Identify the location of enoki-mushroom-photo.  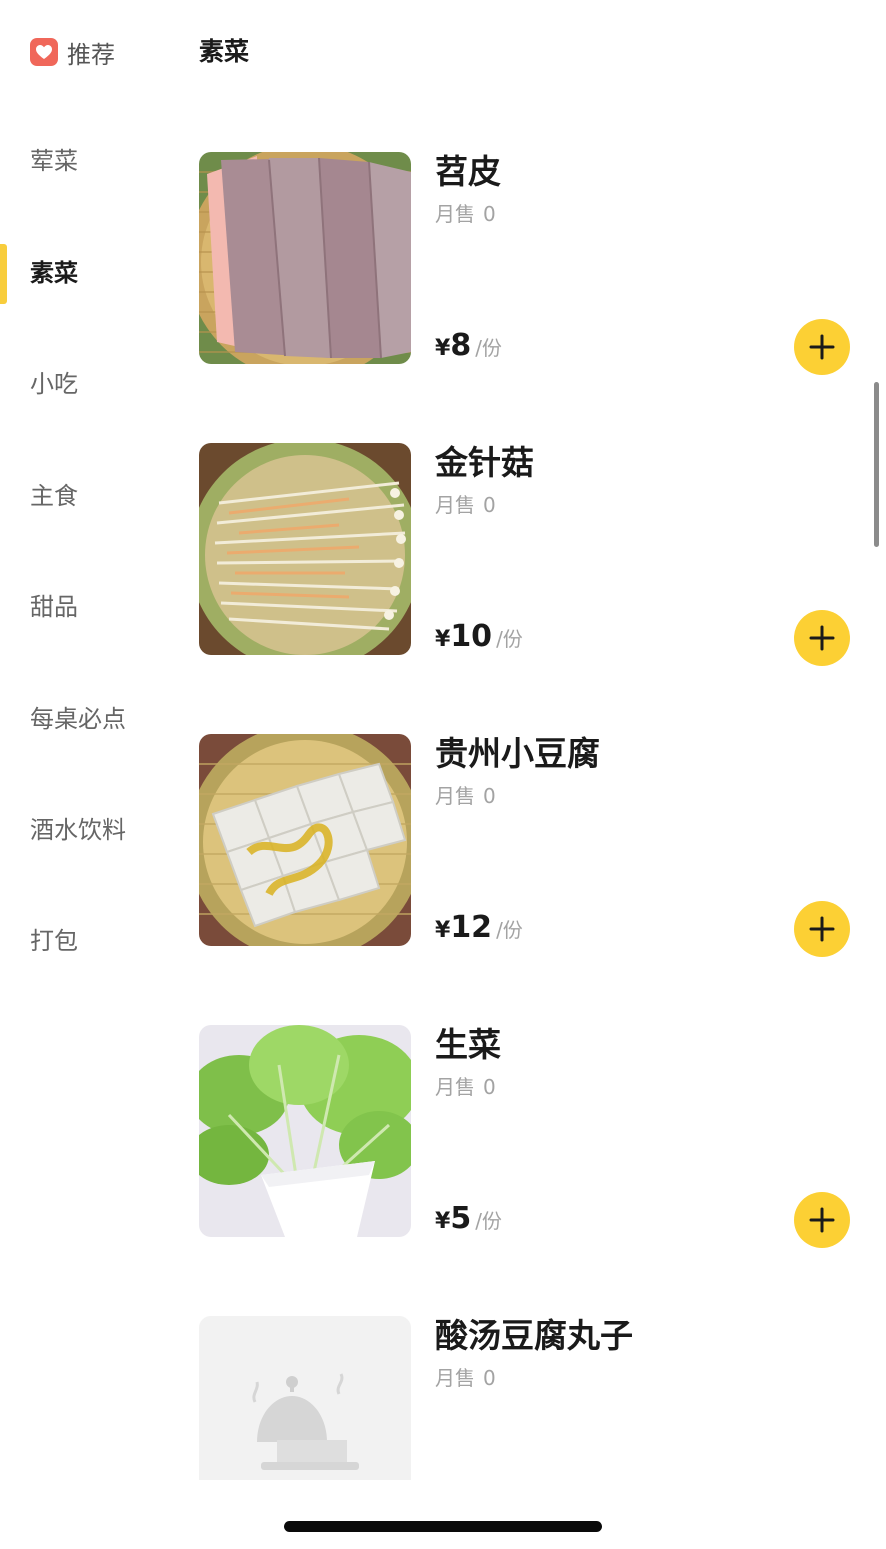
(305, 549).